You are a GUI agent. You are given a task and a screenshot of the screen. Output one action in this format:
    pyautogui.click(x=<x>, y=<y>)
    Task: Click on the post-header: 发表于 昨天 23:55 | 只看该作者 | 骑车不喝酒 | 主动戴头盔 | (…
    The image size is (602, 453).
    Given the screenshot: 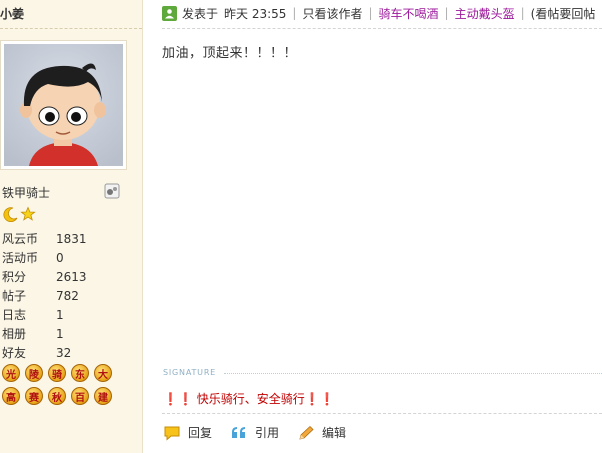 What is the action you would take?
    pyautogui.click(x=378, y=13)
    